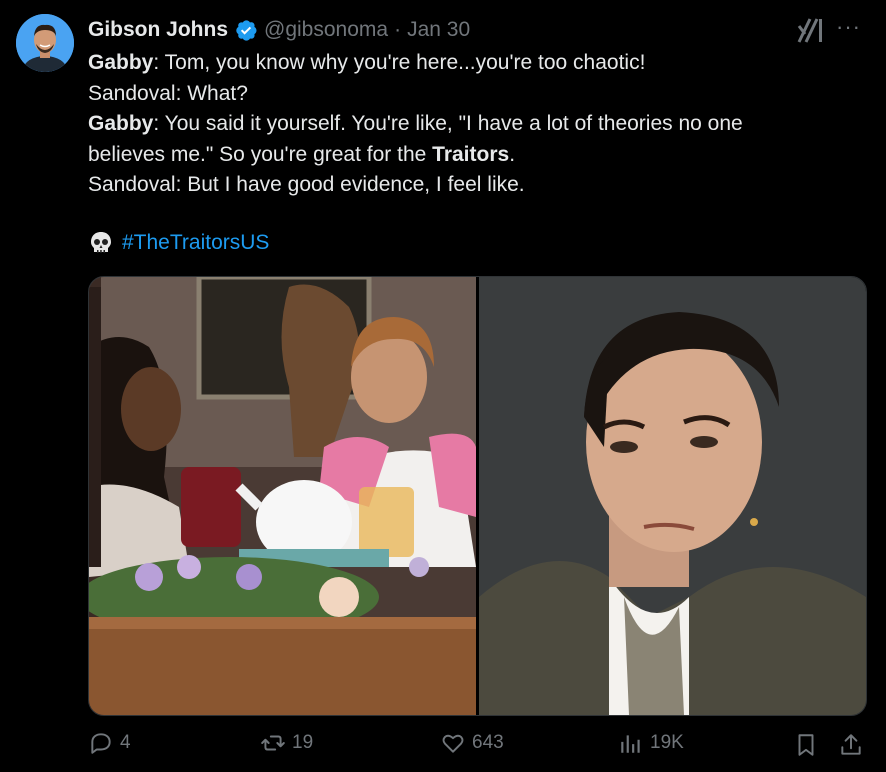 This screenshot has height=772, width=886. I want to click on hashtag-line: #TheTraitorsUS, so click(178, 243).